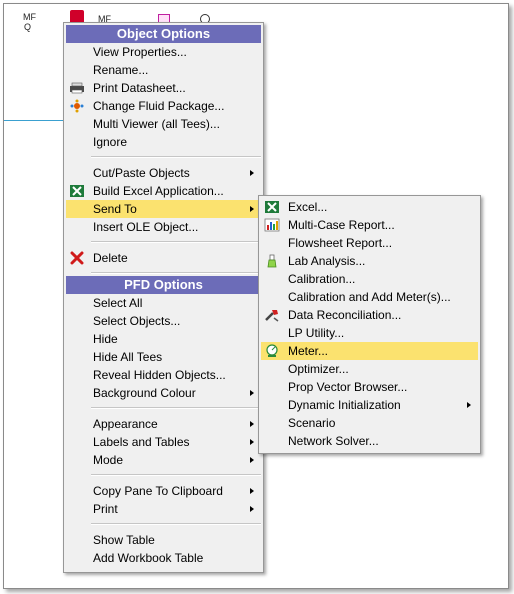 The height and width of the screenshot is (594, 514). What do you see at coordinates (105, 339) in the screenshot?
I see `menu-item-label: Hide` at bounding box center [105, 339].